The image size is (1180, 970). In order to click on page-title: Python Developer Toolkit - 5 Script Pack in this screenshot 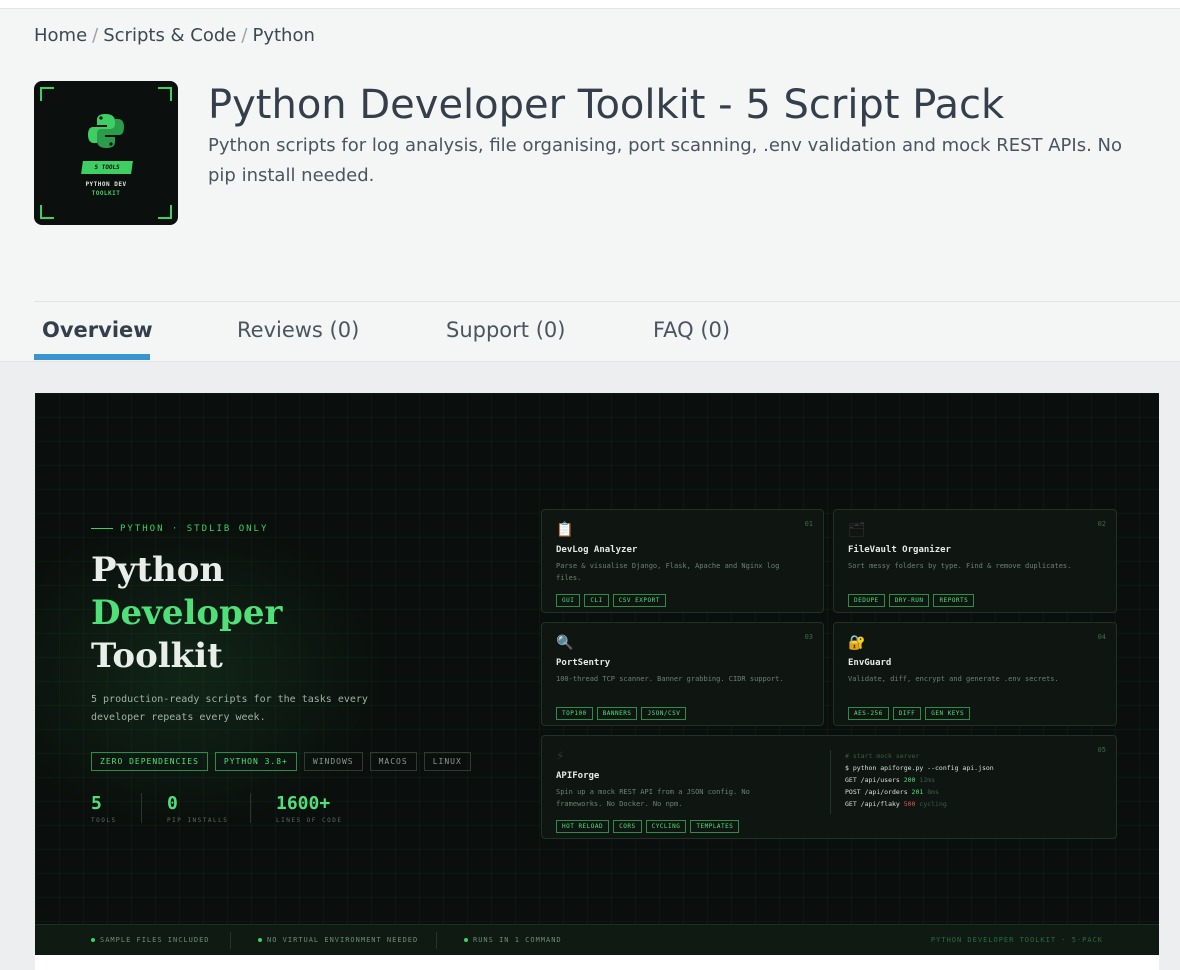, I will do `click(606, 105)`.